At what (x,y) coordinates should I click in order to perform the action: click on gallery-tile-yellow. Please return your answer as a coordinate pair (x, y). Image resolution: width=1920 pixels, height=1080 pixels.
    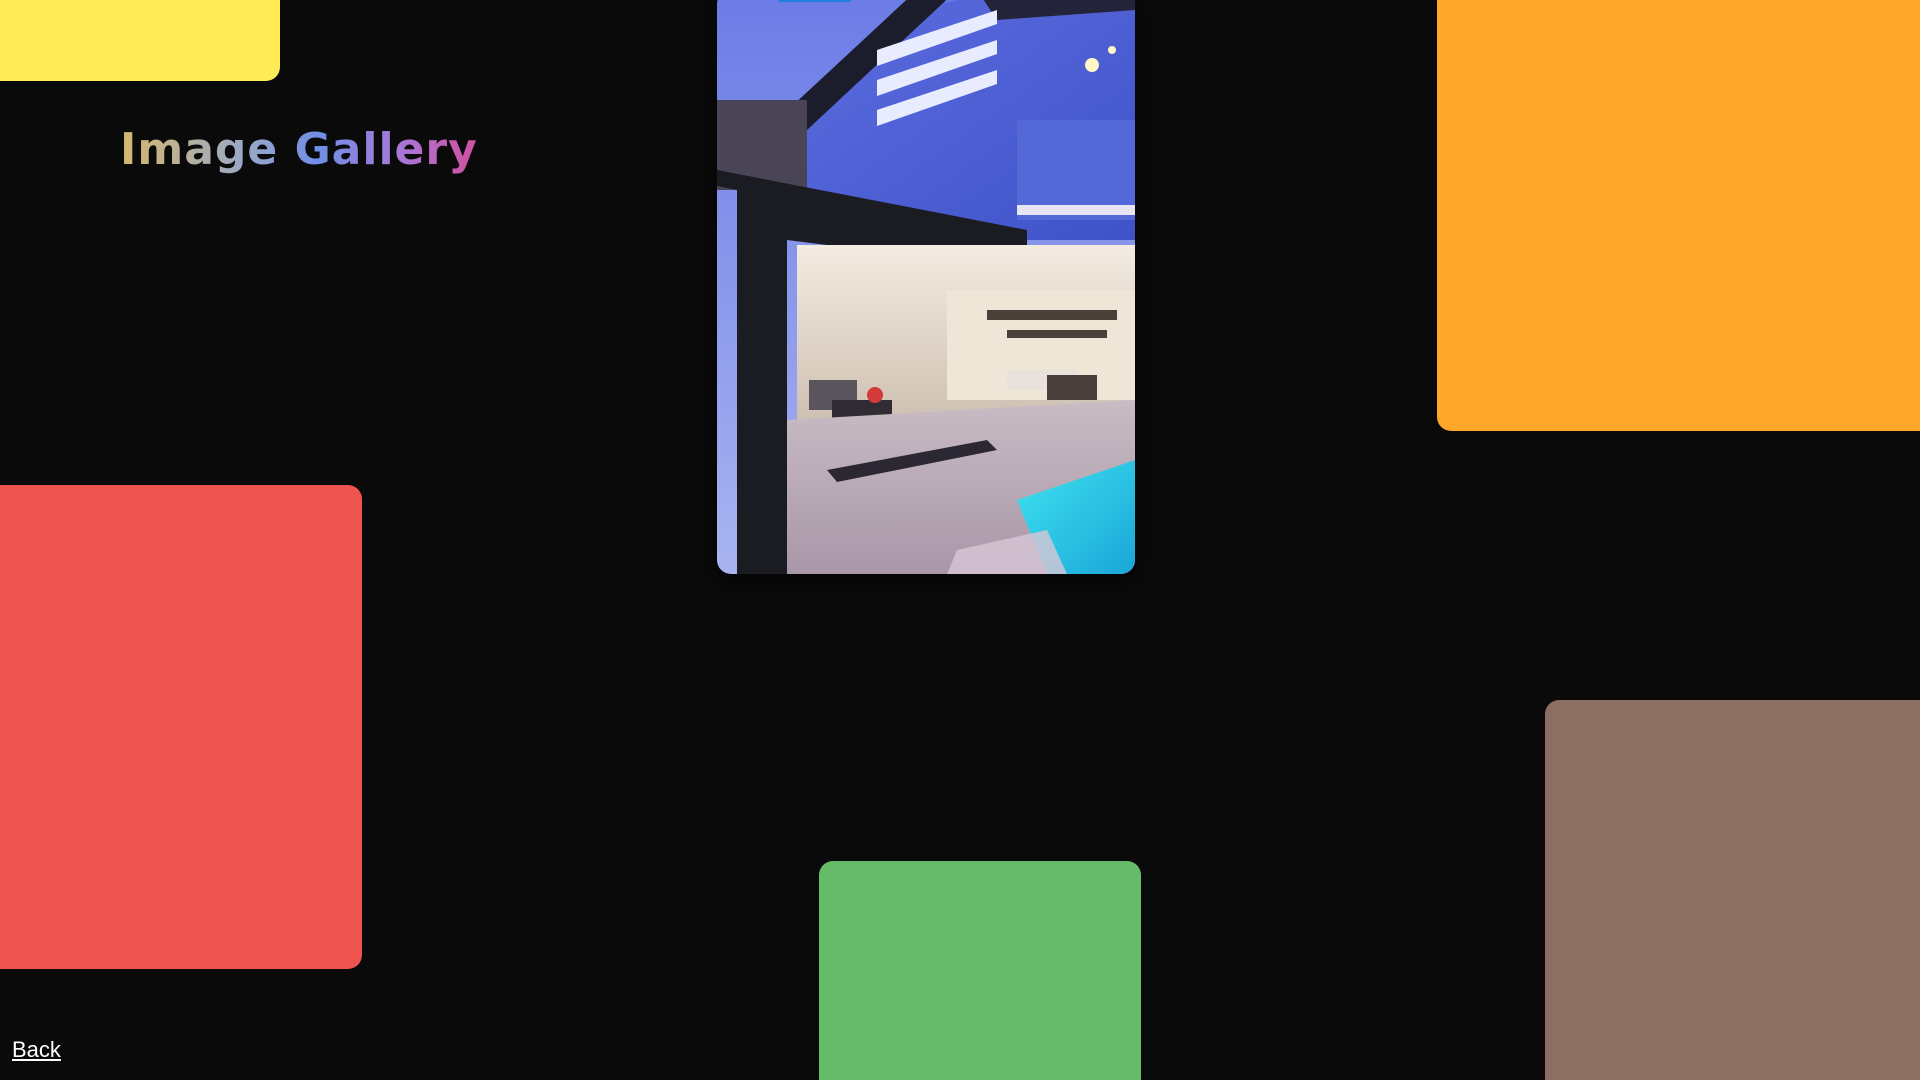
    Looking at the image, I should click on (140, 40).